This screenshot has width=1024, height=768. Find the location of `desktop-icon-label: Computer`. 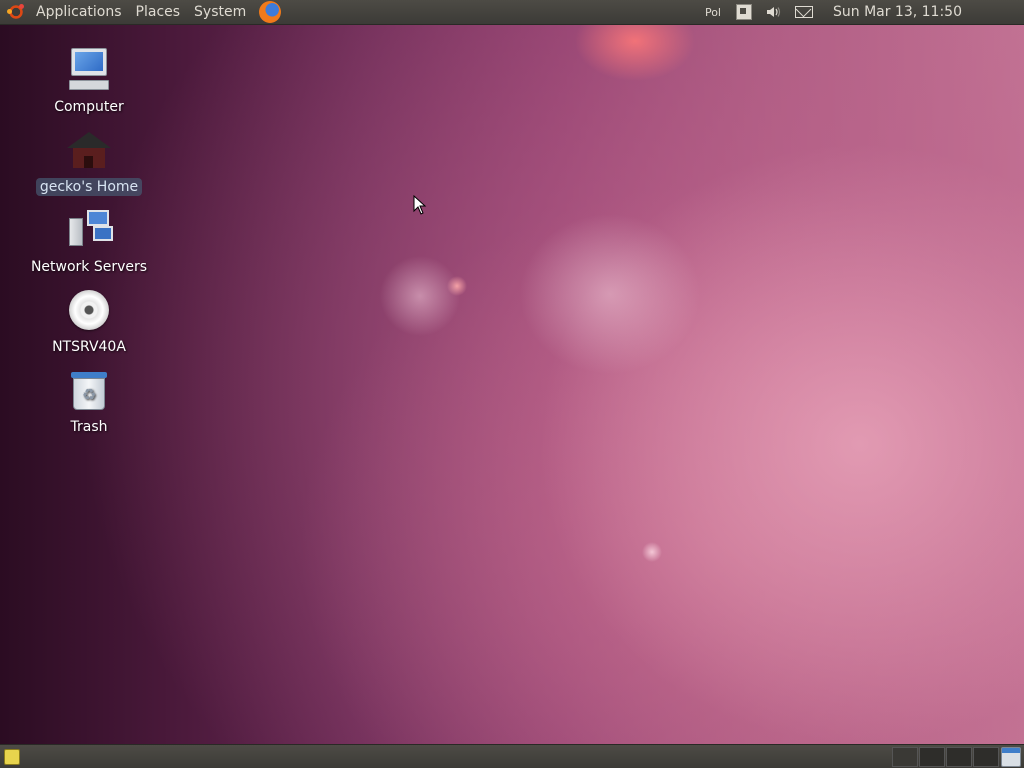

desktop-icon-label: Computer is located at coordinates (89, 107).